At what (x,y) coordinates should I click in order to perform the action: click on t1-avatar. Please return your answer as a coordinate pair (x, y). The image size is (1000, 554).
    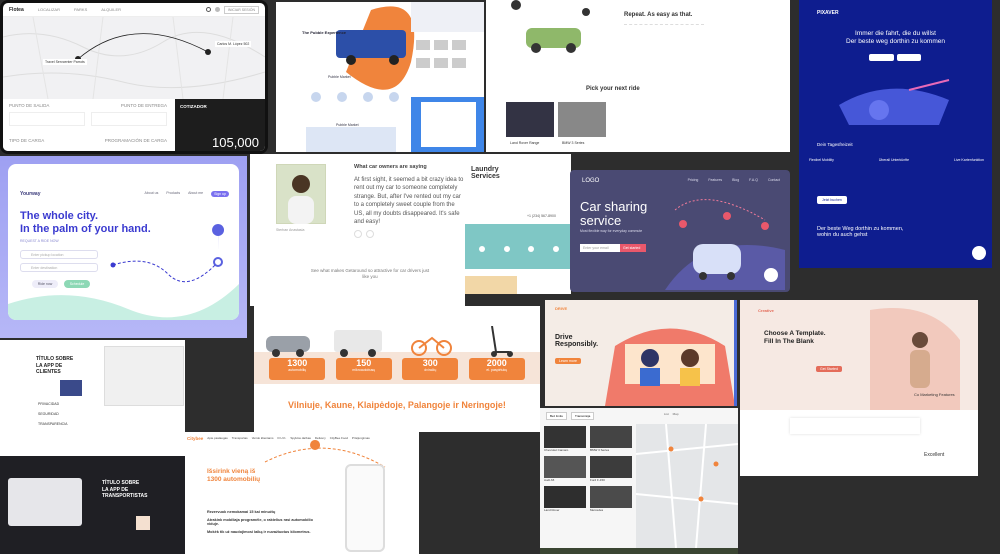
    Looking at the image, I should click on (217, 9).